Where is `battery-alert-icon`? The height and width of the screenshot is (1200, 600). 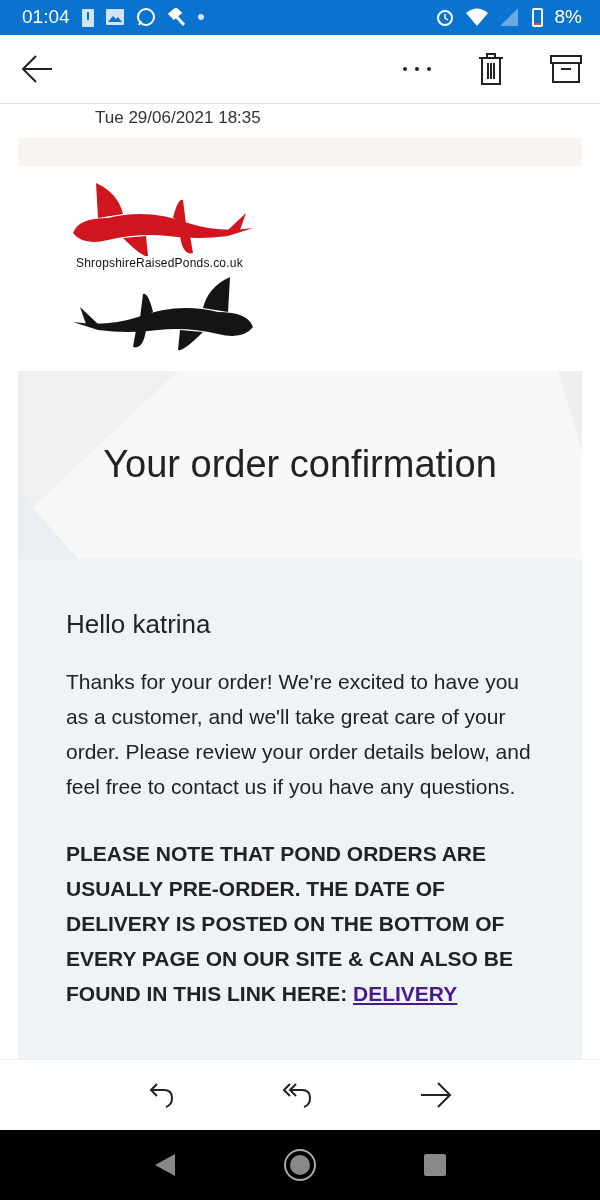 battery-alert-icon is located at coordinates (87, 17).